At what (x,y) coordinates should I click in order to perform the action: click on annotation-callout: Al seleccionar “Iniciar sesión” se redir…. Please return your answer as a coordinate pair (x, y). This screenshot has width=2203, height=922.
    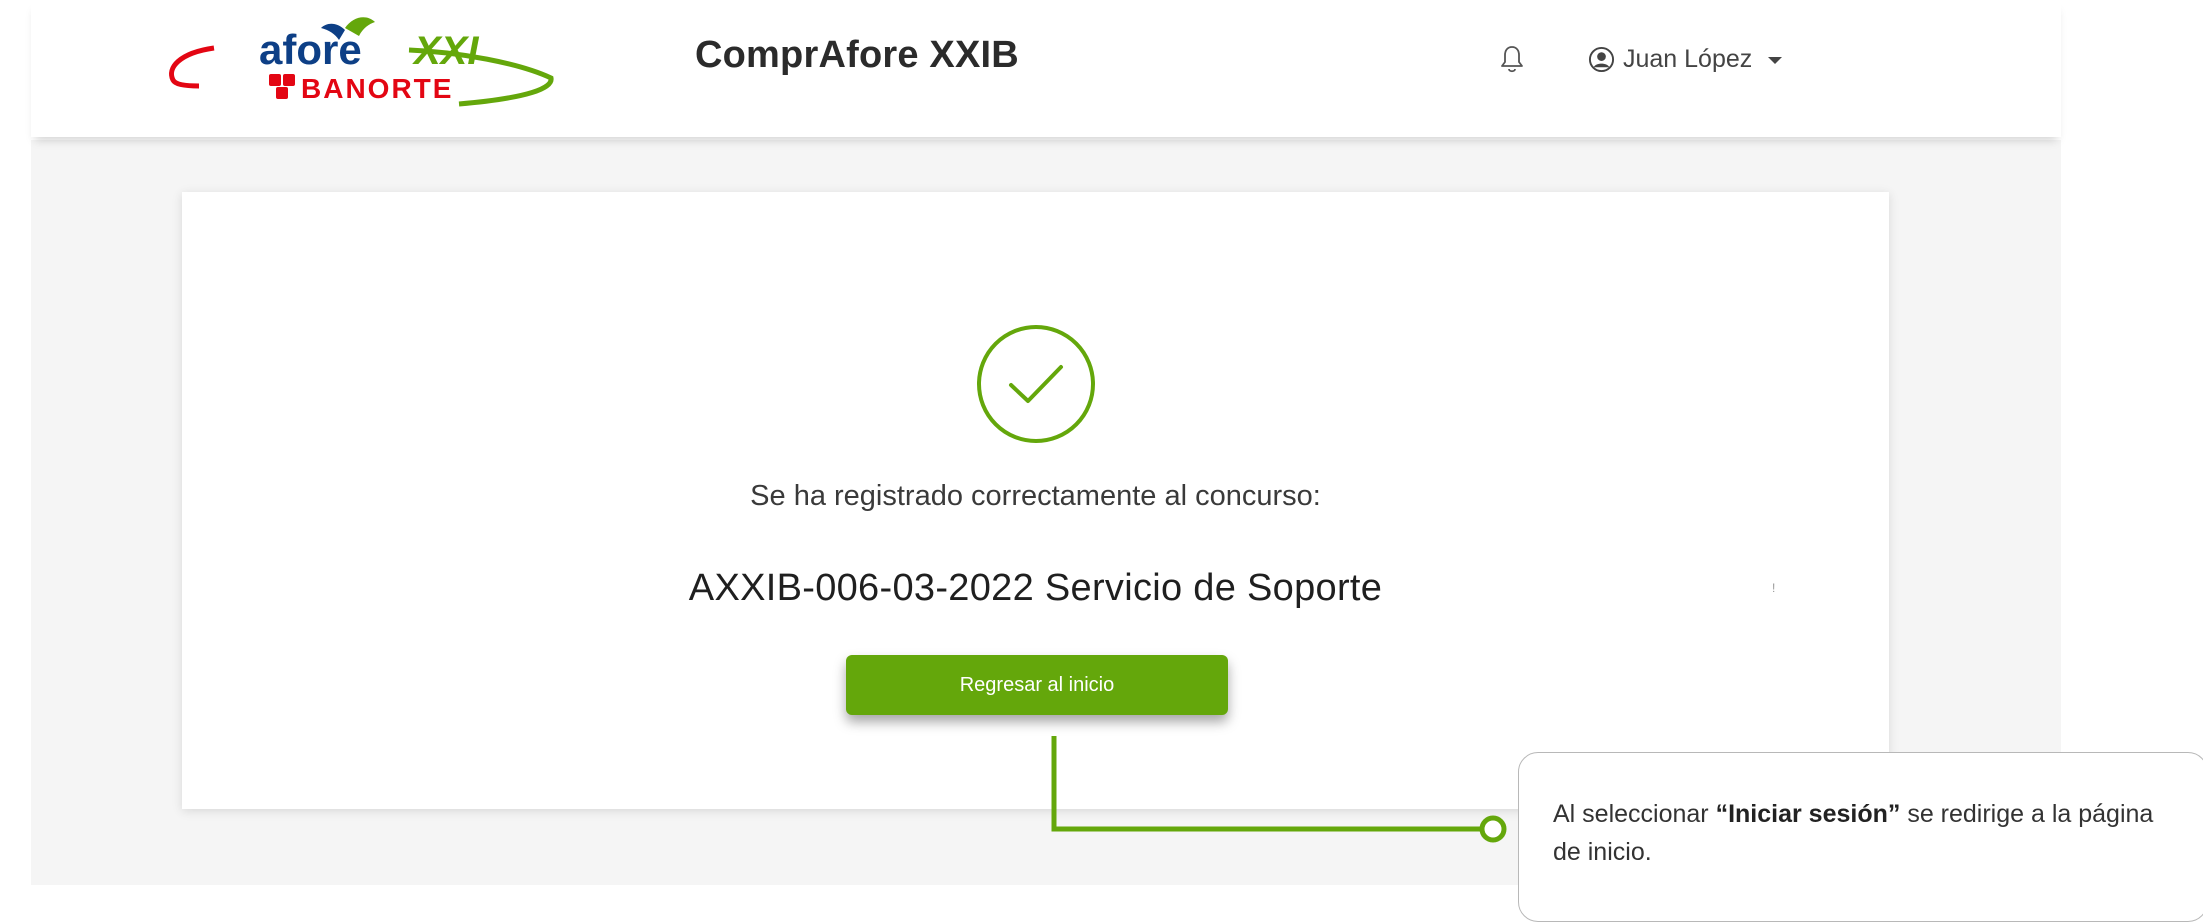
    Looking at the image, I should click on (1860, 837).